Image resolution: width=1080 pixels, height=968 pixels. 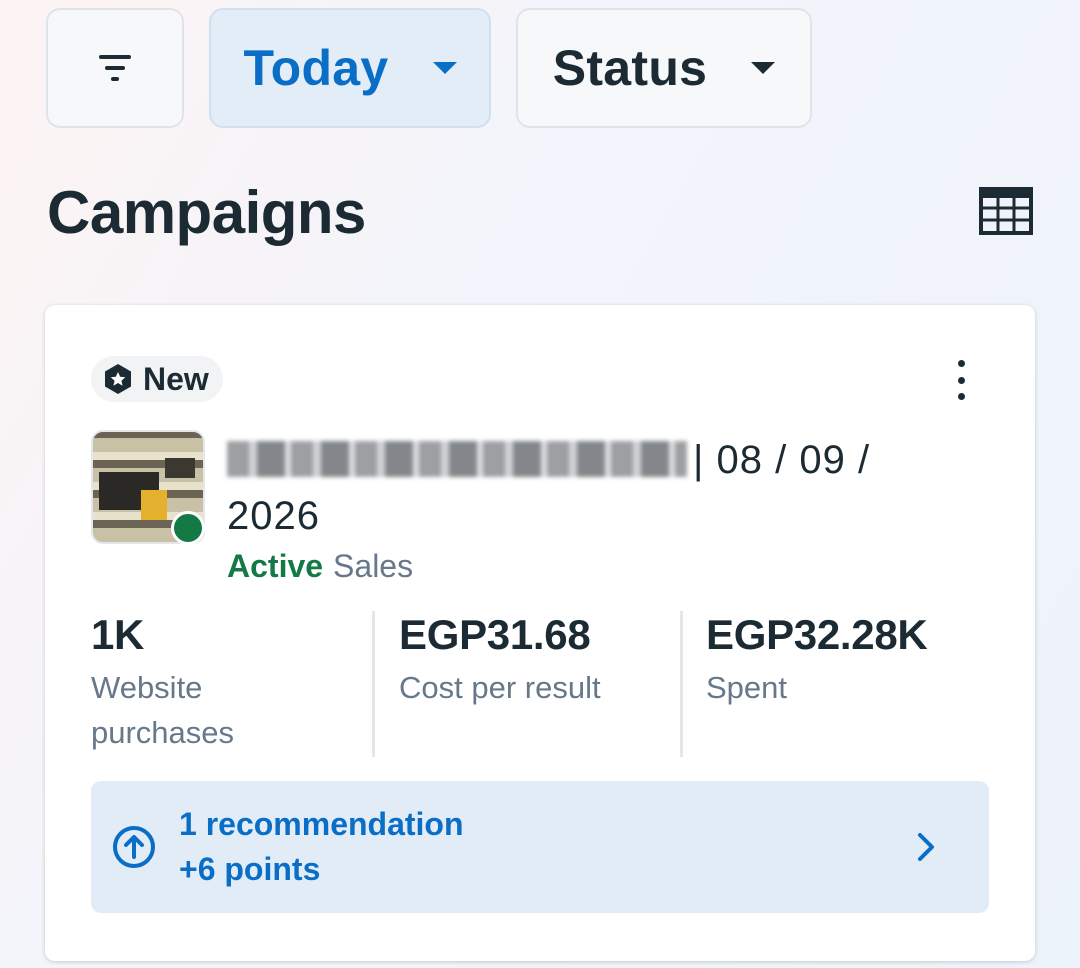 What do you see at coordinates (176, 378) in the screenshot?
I see `badge-label: New` at bounding box center [176, 378].